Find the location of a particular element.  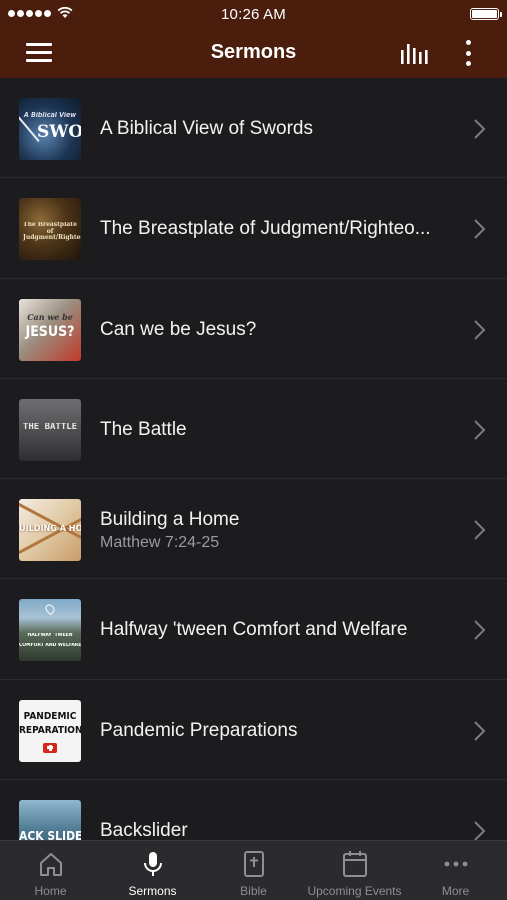

more-icon is located at coordinates (456, 864).